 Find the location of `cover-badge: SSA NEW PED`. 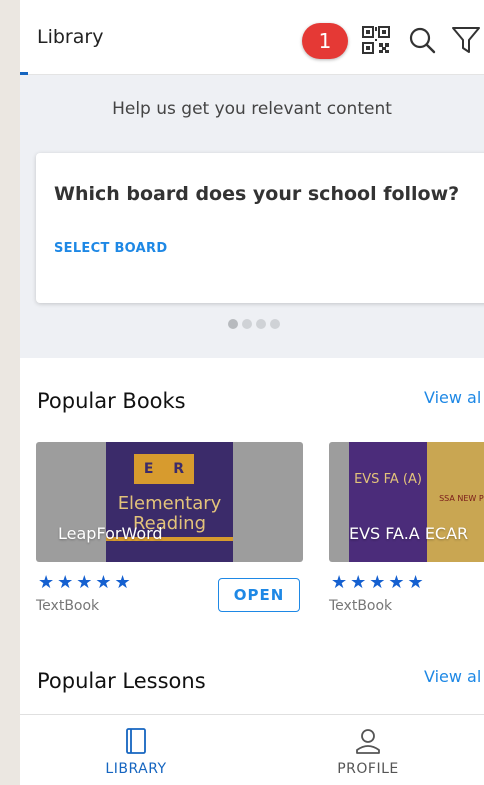

cover-badge: SSA NEW PED is located at coordinates (455, 502).